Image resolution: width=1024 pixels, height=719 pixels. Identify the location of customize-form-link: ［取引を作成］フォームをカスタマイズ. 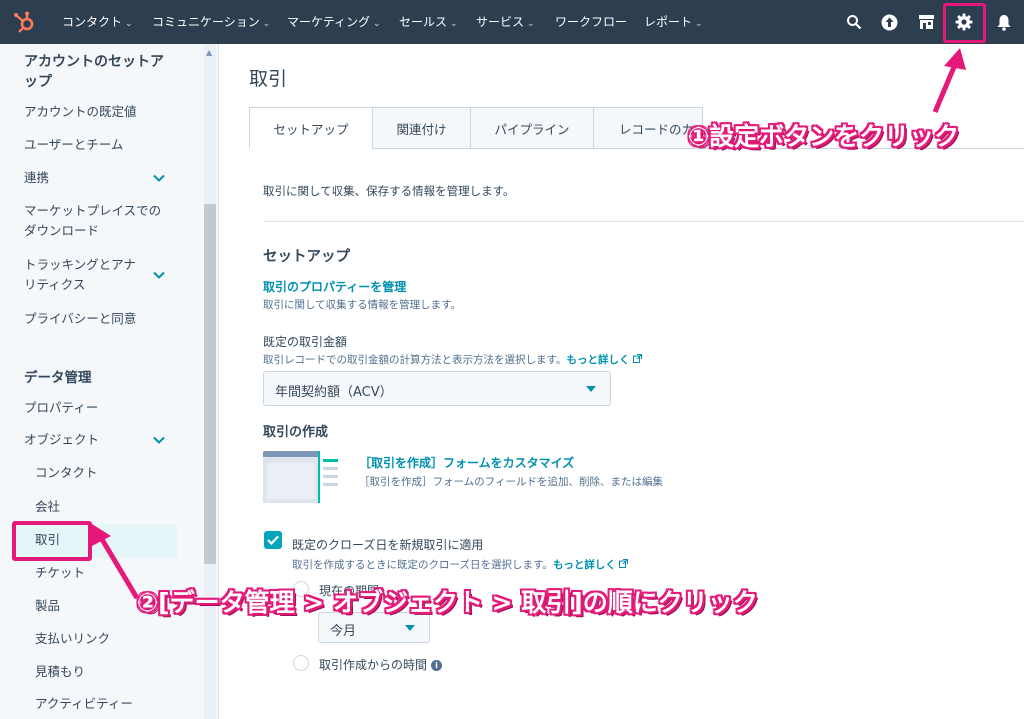
(466, 462).